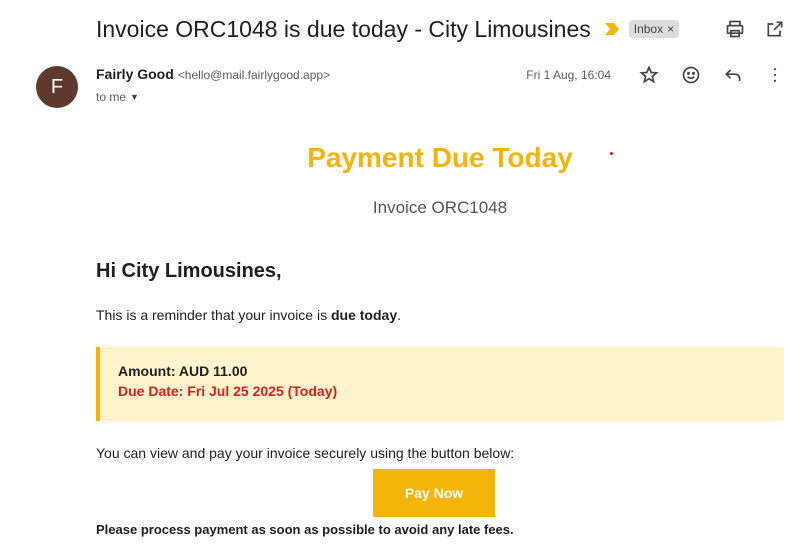  I want to click on email-date: Fri 1 Aug, 16:04, so click(568, 75).